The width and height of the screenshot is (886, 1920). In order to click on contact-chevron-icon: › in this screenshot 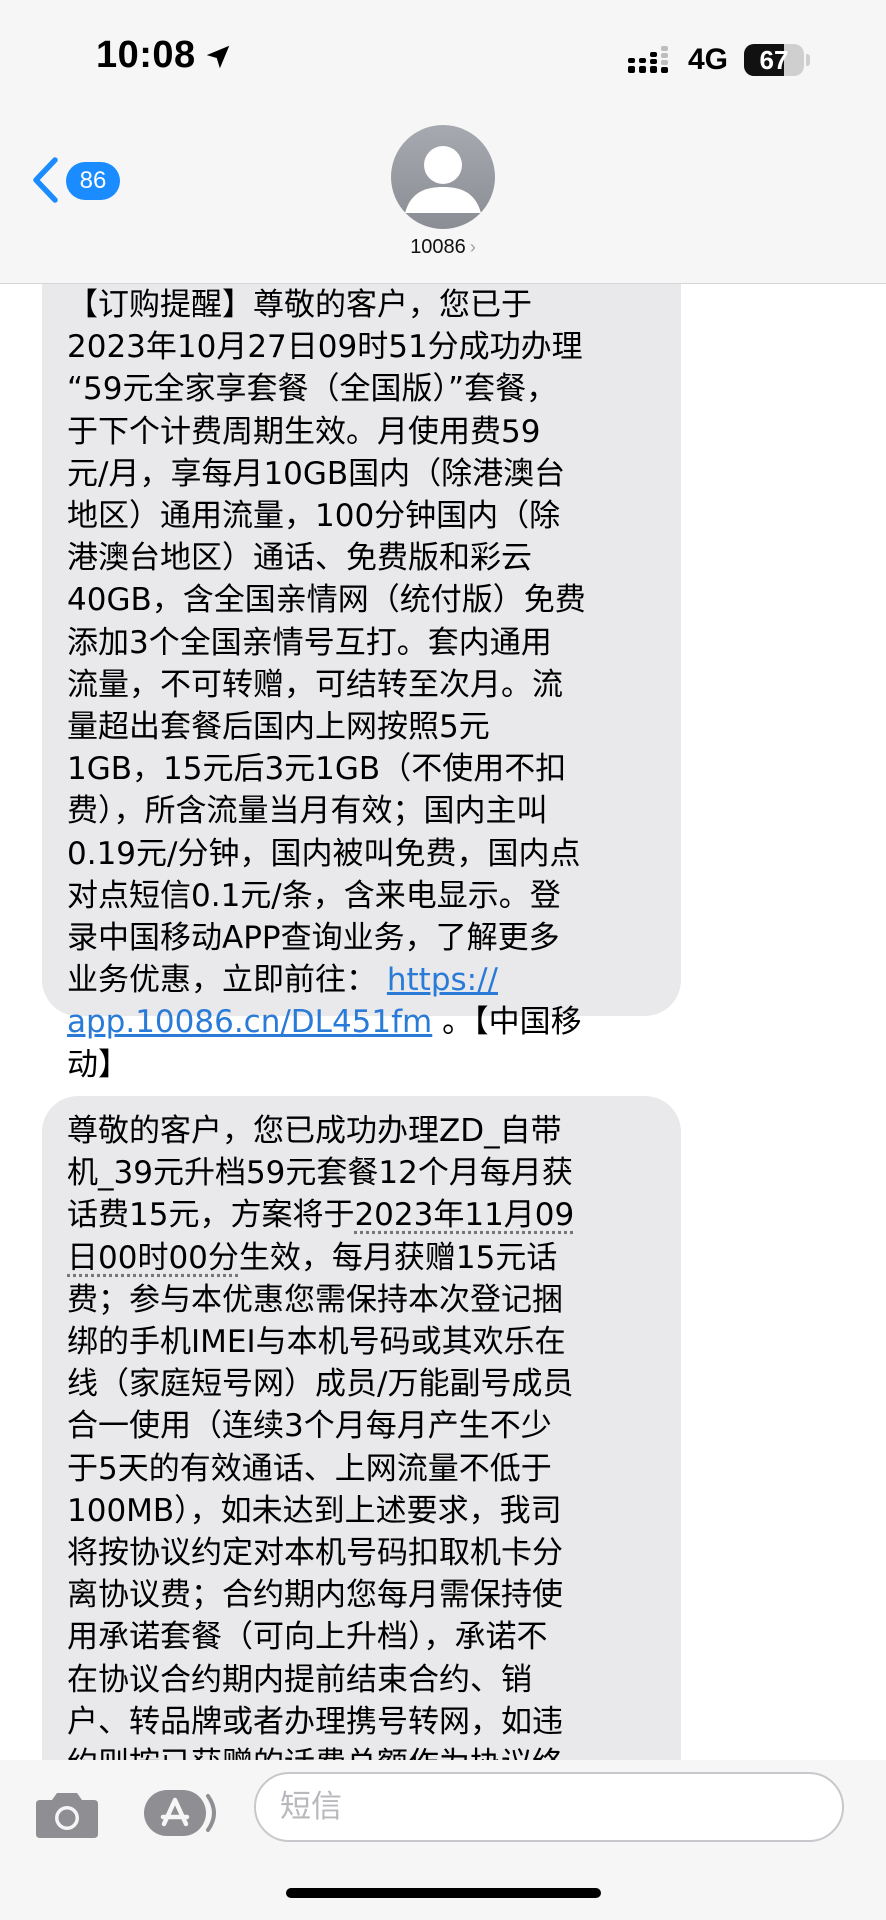, I will do `click(472, 247)`.